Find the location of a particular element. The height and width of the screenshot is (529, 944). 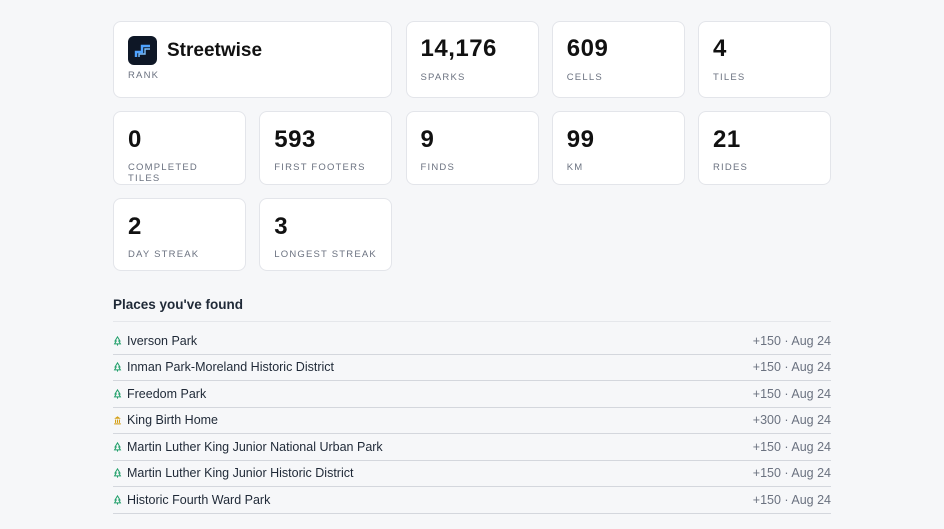

stat-card-sparks: 14,176 SPARKS is located at coordinates (472, 59).